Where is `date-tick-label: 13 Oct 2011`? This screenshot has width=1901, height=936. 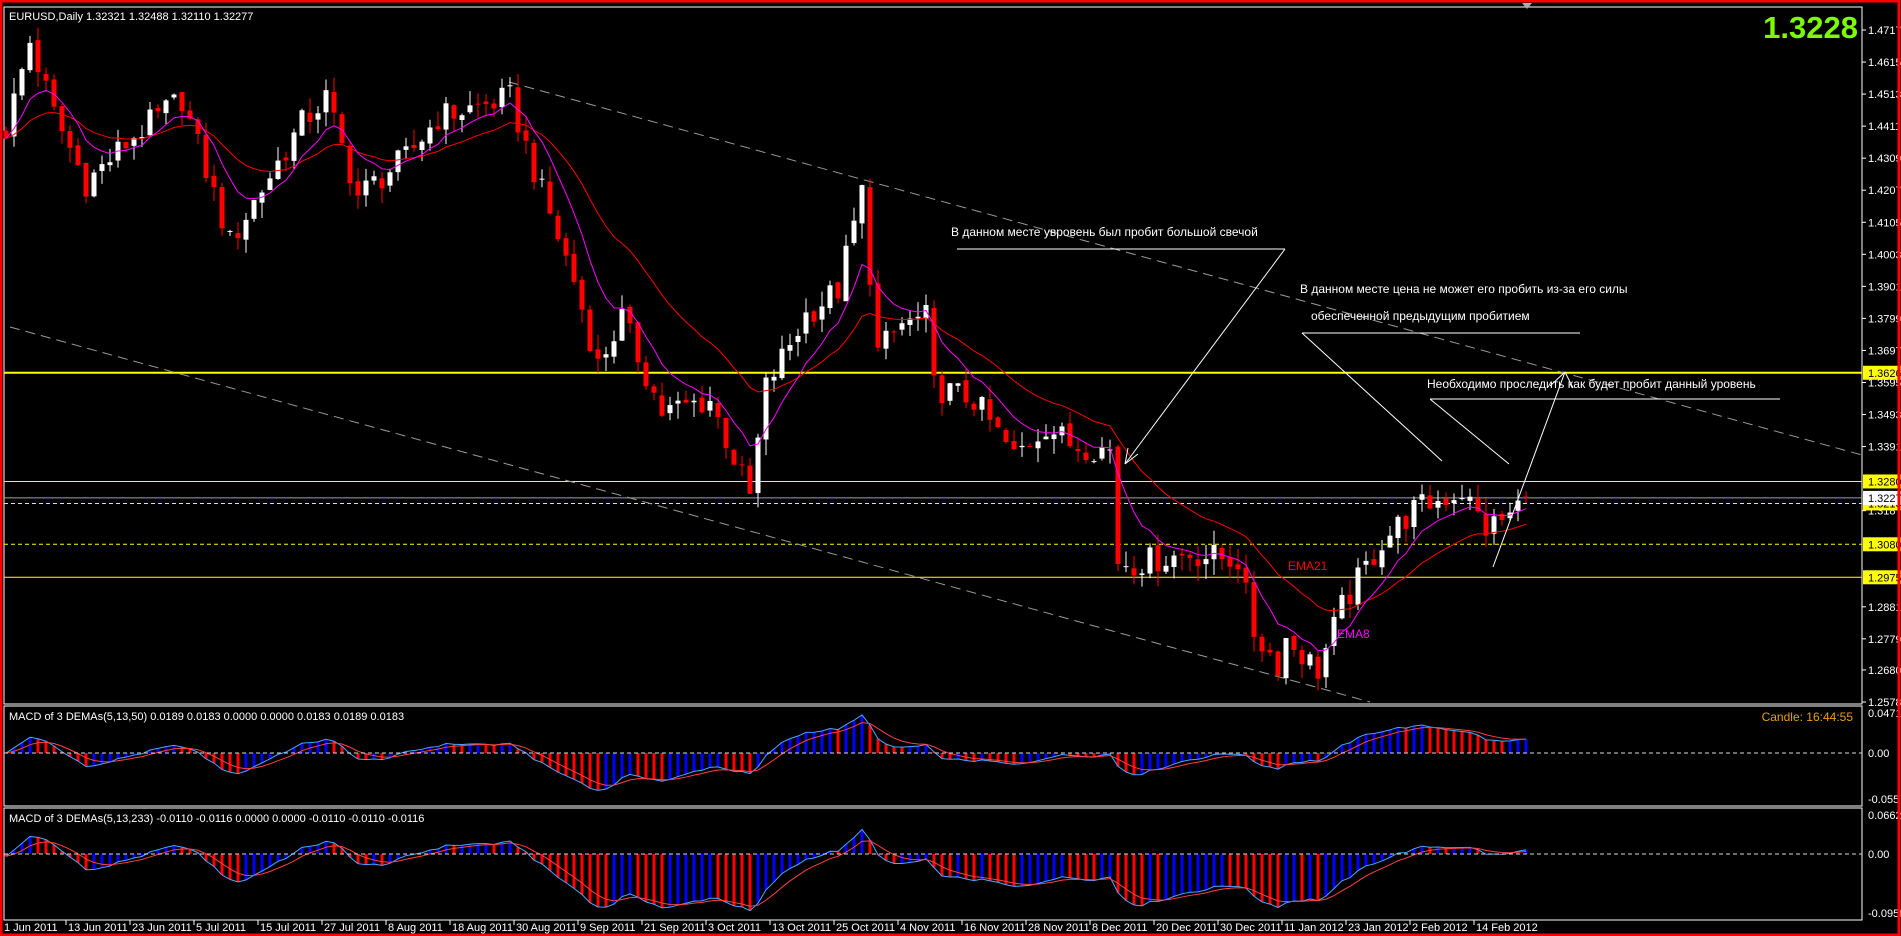 date-tick-label: 13 Oct 2011 is located at coordinates (801, 928).